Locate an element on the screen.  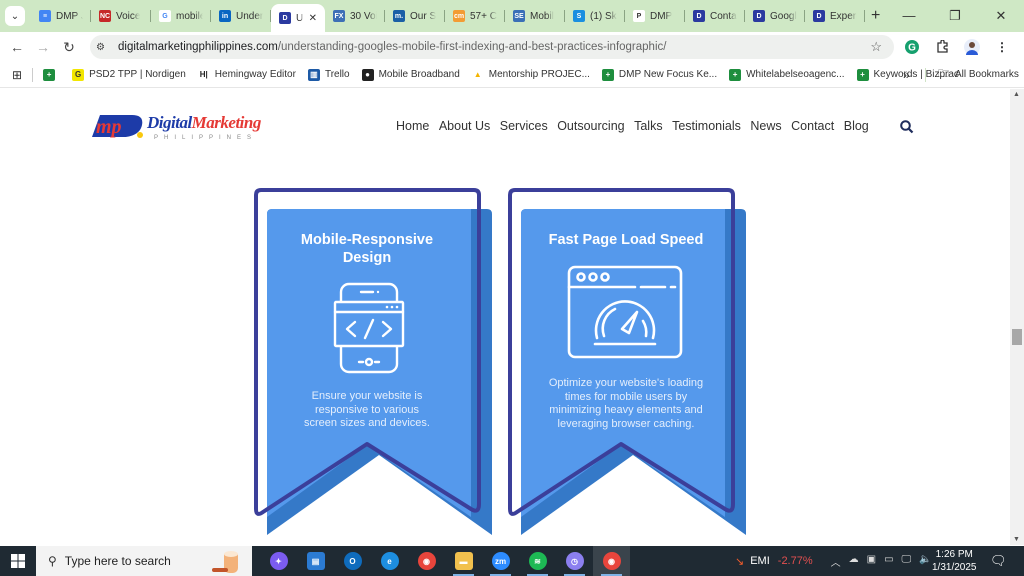
bookmark-item: H| Hemingway Editor is located at coordinates (247, 75).